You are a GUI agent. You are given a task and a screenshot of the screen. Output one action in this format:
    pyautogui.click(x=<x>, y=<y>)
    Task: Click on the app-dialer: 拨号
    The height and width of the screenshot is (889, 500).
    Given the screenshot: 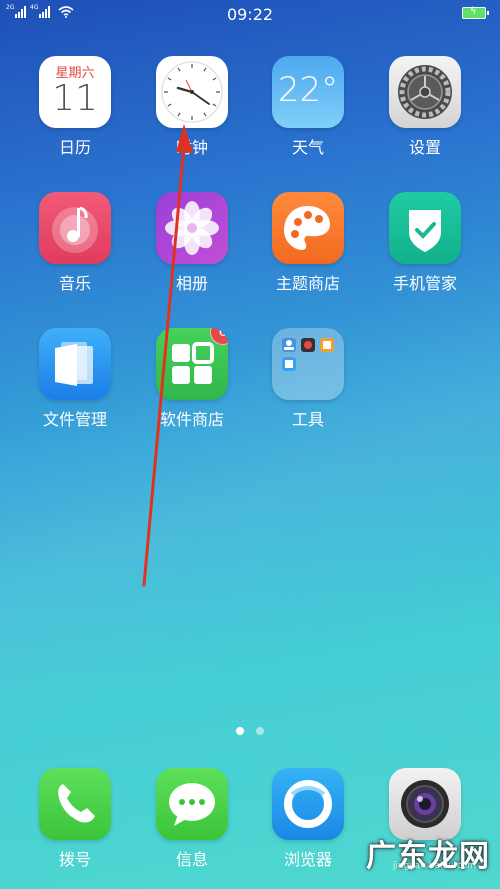 What is the action you would take?
    pyautogui.click(x=75, y=819)
    